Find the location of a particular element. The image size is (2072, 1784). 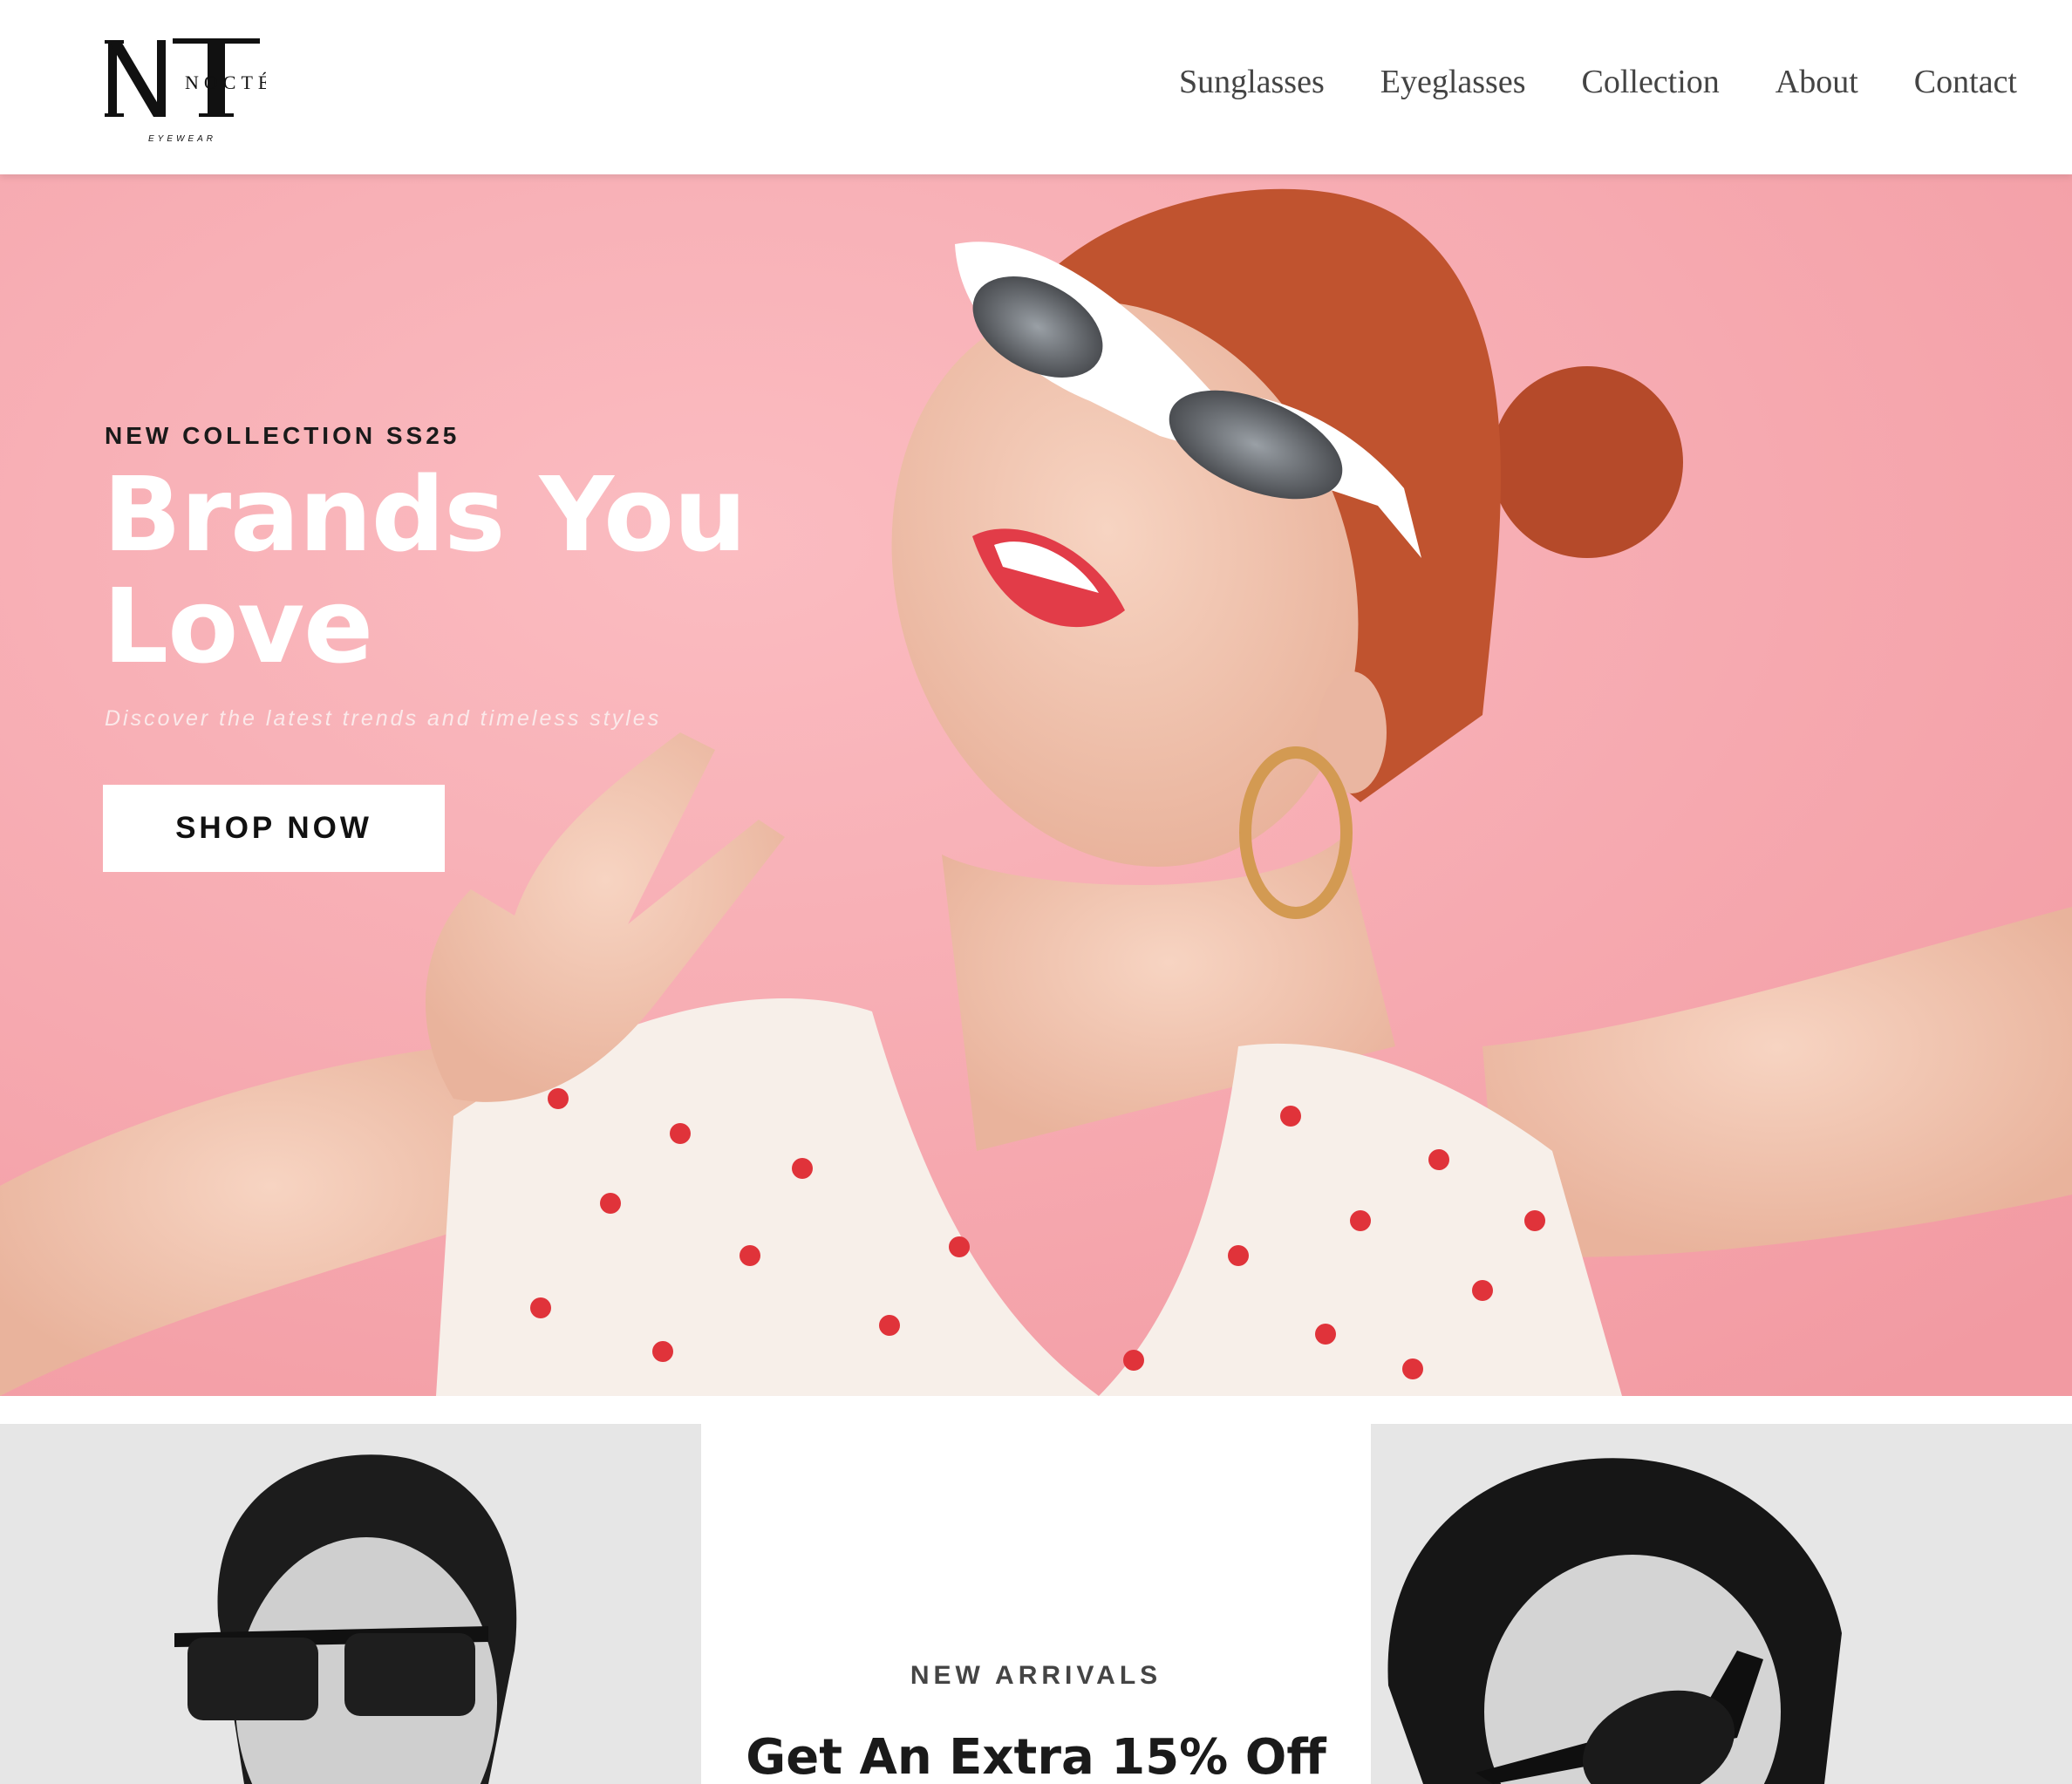

promo-text-panel: NEW ARRIVALS Get An Extra 15% Off is located at coordinates (1036, 1604).